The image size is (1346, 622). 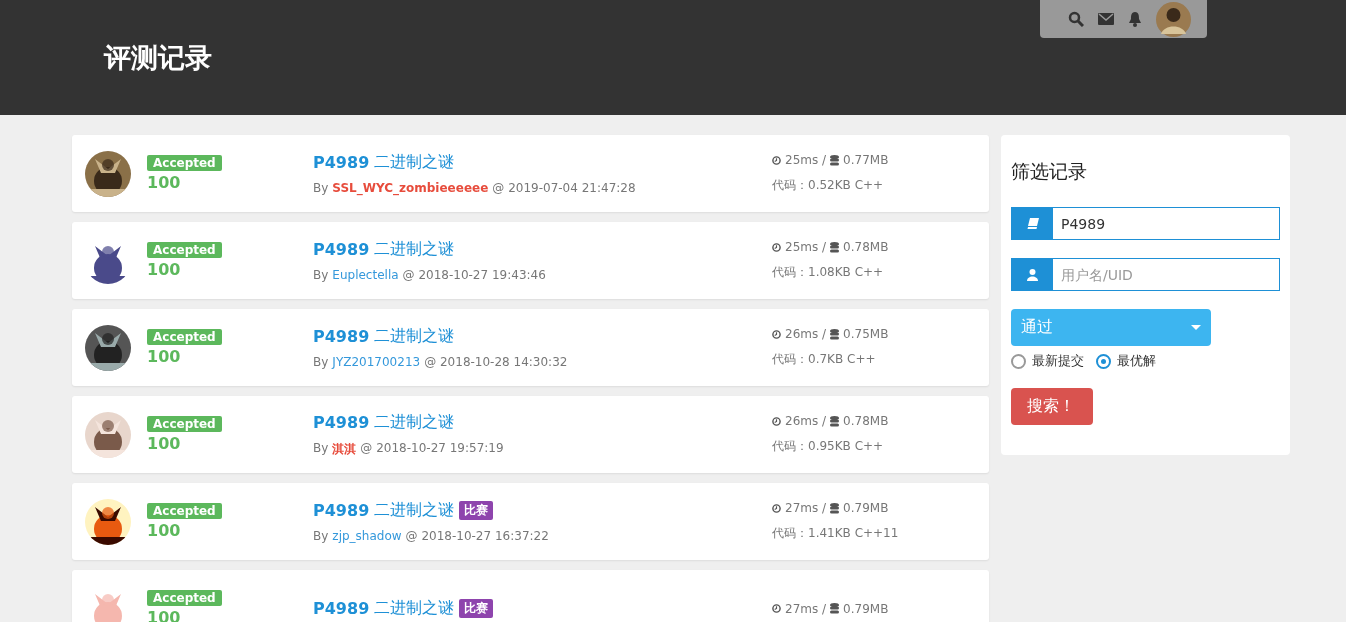 What do you see at coordinates (1049, 171) in the screenshot?
I see `filter-title: 筛选记录` at bounding box center [1049, 171].